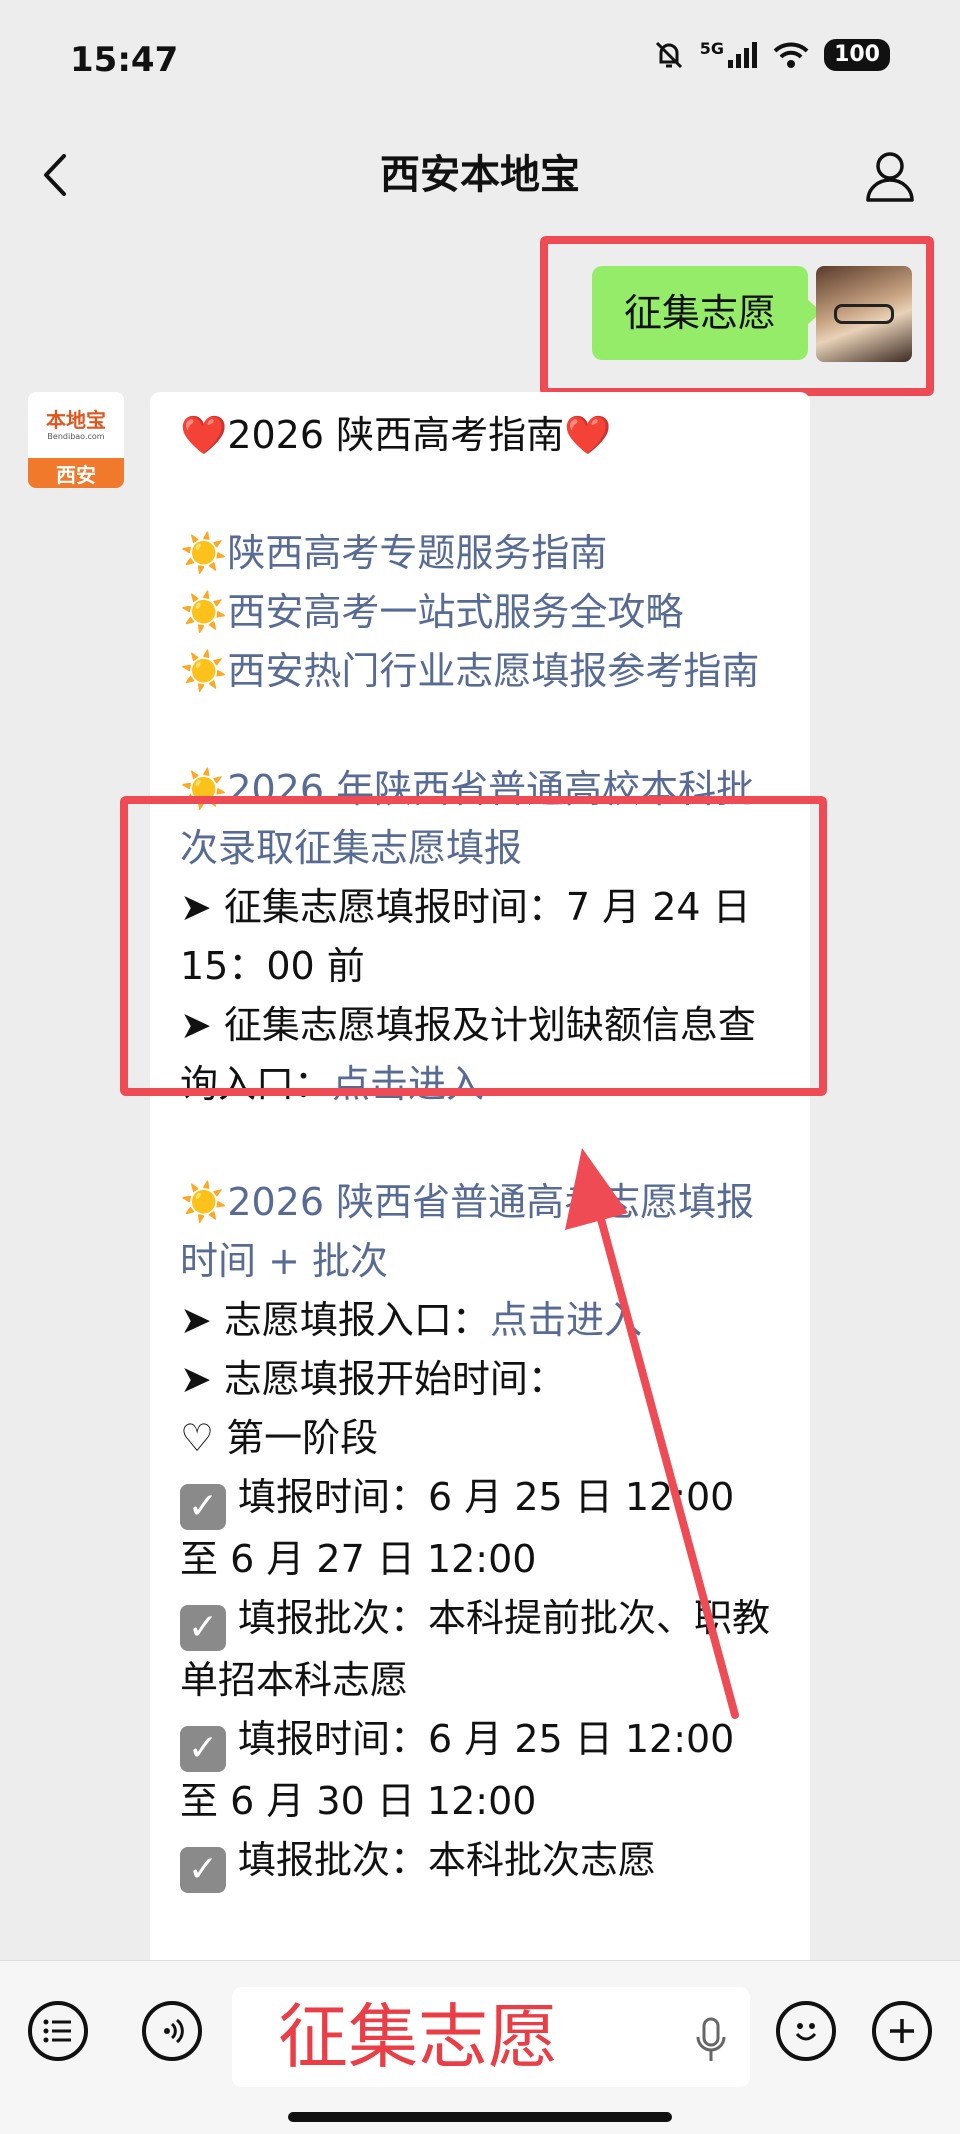 Image resolution: width=960 pixels, height=2134 pixels. Describe the element at coordinates (457, 1528) in the screenshot. I see `check-item: ✓ 填报时间：6 月 25 日 12:00 至 6 月 27 日 12:00` at that location.